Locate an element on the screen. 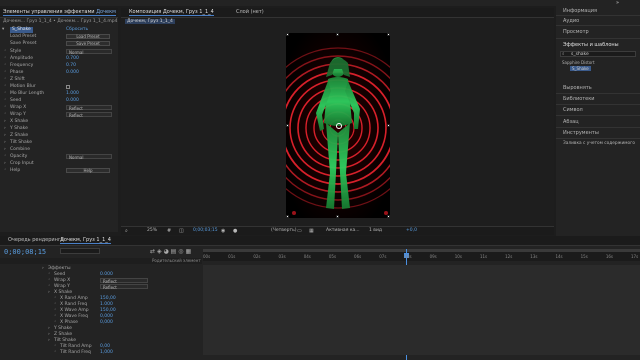  viewer-timecode: 0;00;03;15 is located at coordinates (205, 230).